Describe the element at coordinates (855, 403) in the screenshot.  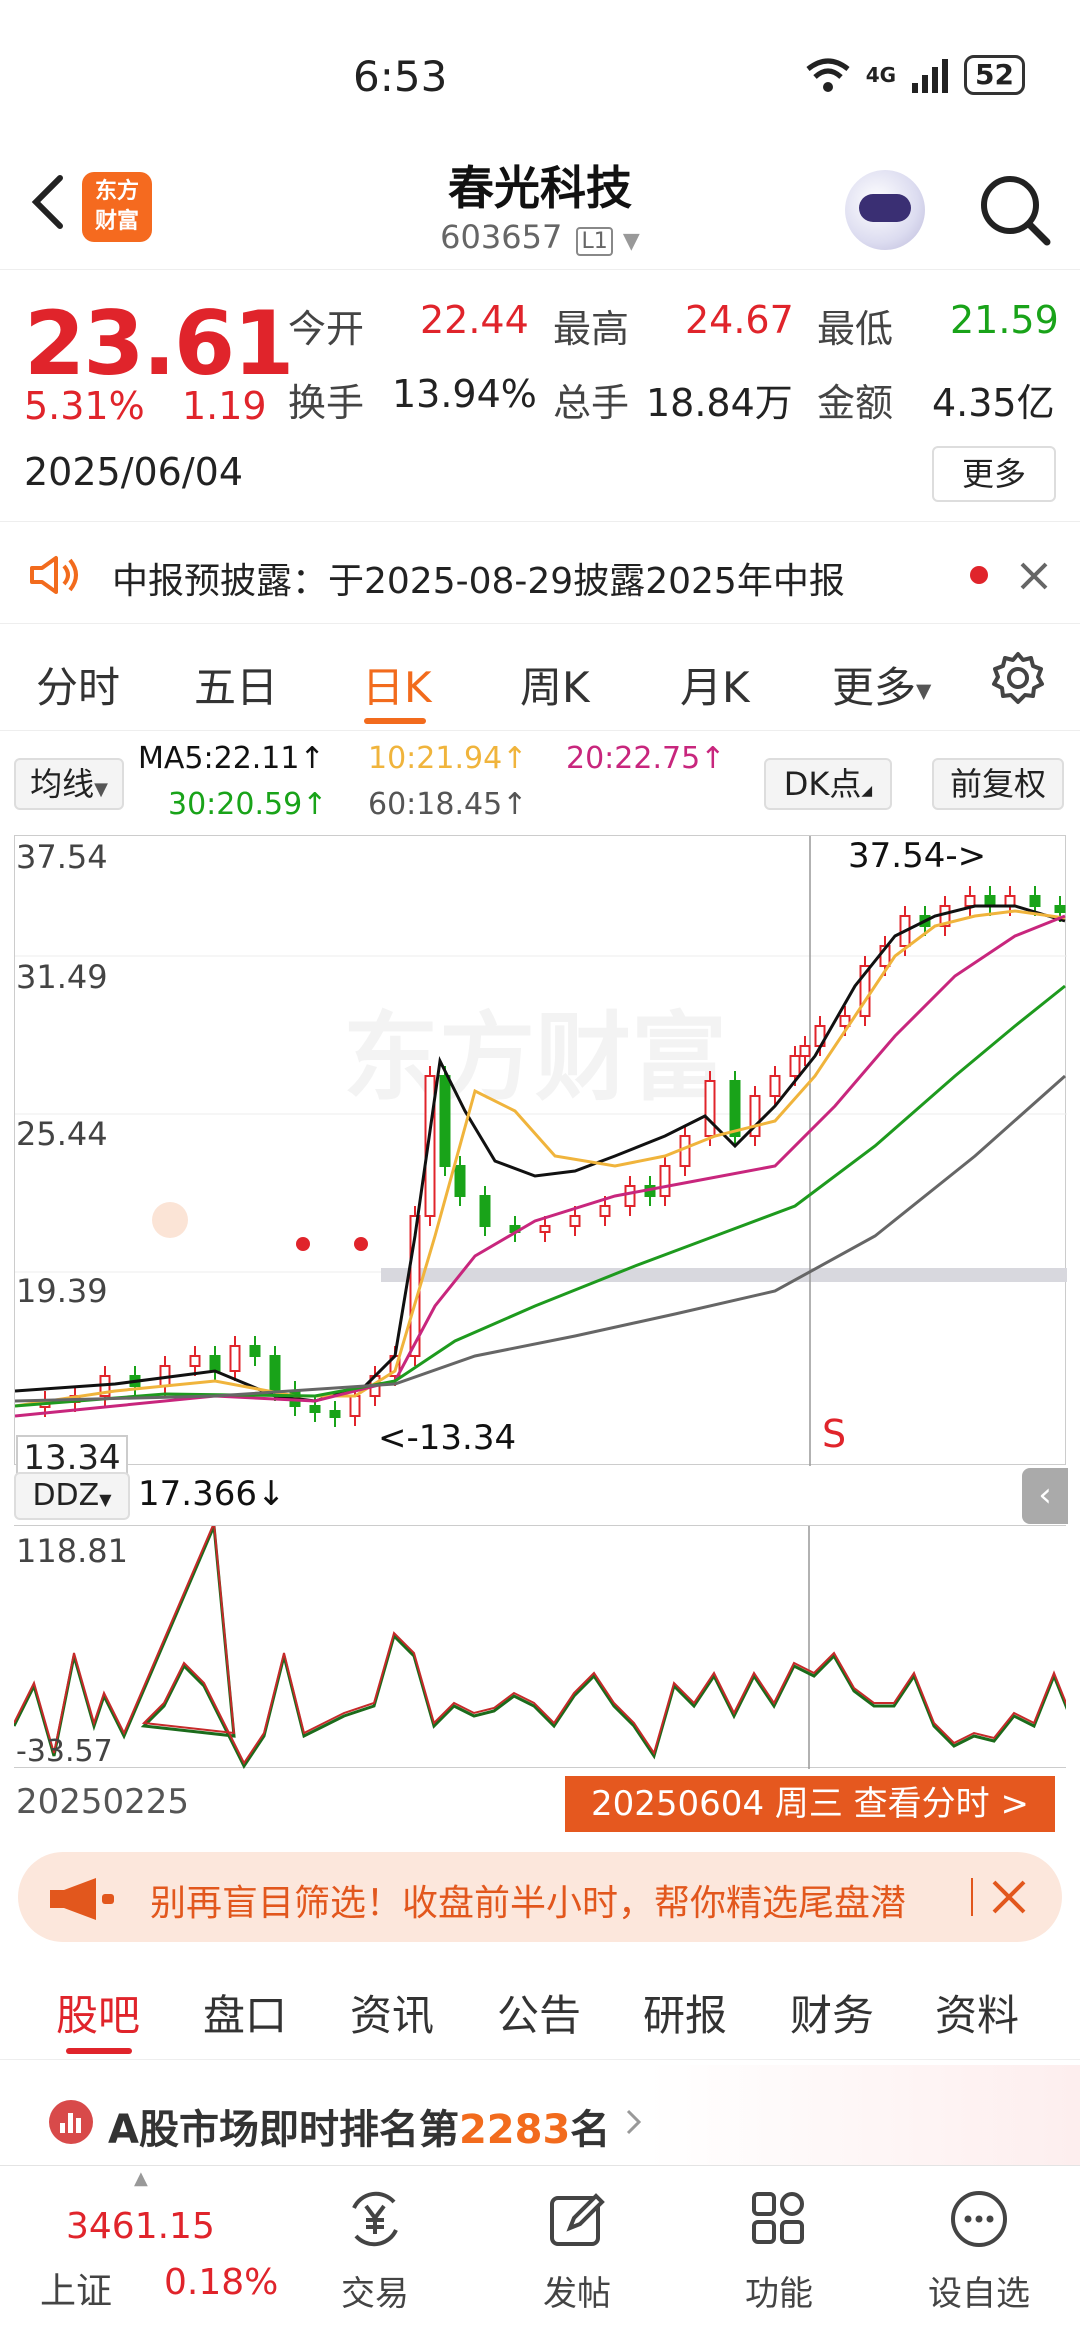
I see `amount-label: 金额` at that location.